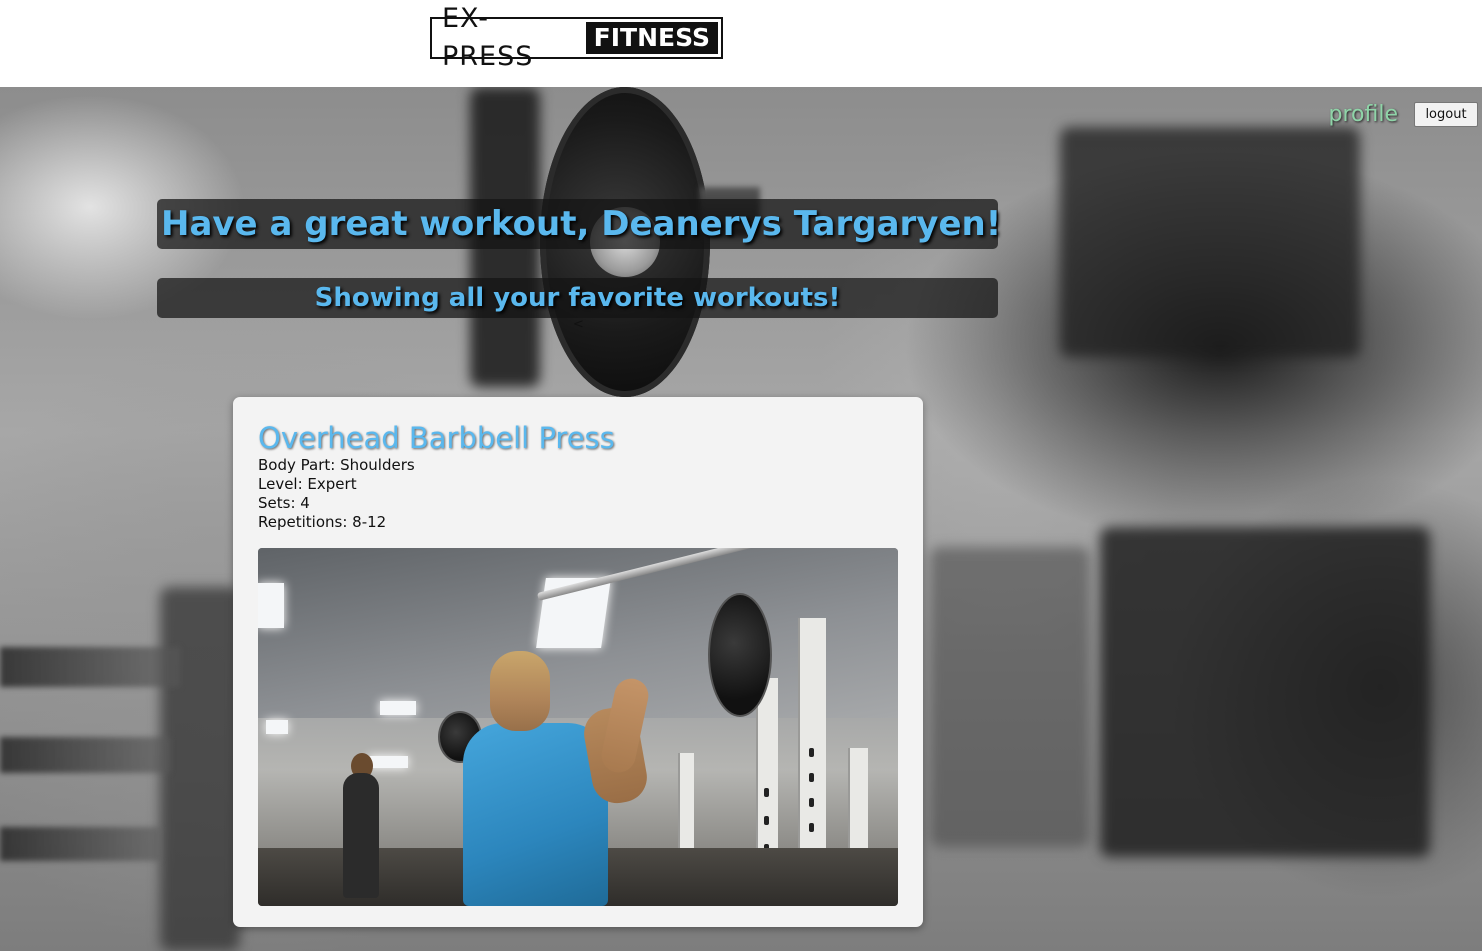 The image size is (1482, 951). What do you see at coordinates (284, 503) in the screenshot?
I see `workout-sets: Sets: 4` at bounding box center [284, 503].